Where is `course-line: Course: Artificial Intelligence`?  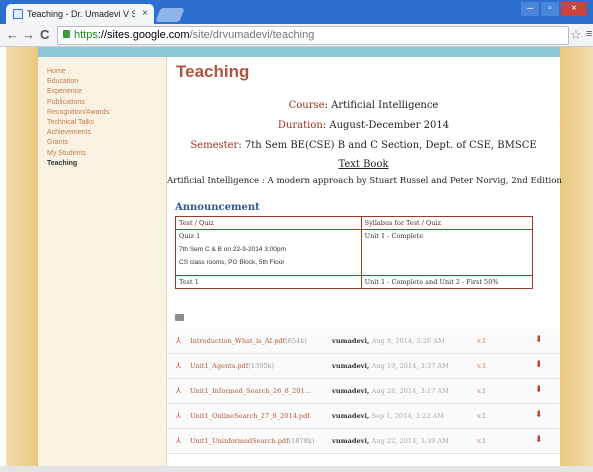
course-line: Course: Artificial Intelligence is located at coordinates (363, 105).